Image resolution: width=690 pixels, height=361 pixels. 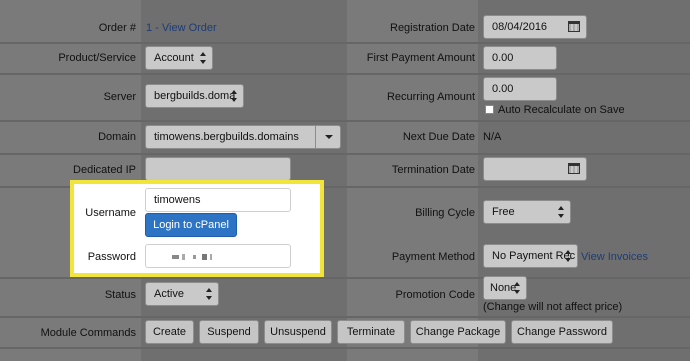 What do you see at coordinates (111, 257) in the screenshot?
I see `password-label: Password` at bounding box center [111, 257].